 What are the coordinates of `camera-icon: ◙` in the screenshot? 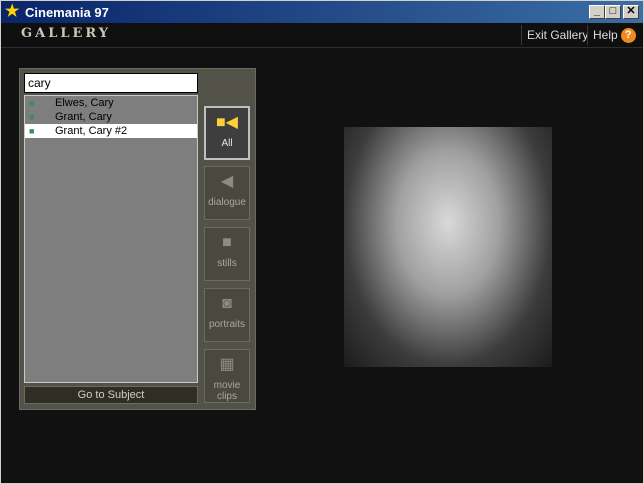 It's located at (227, 303).